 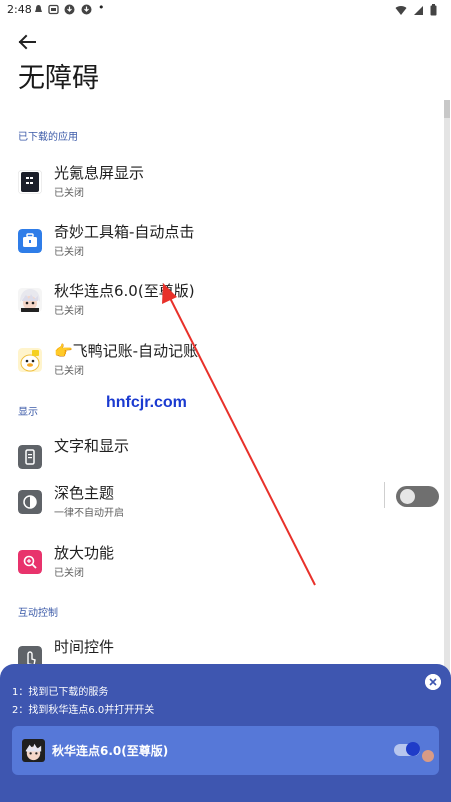 I want to click on watermark-text: hnfcjr.com, so click(x=146, y=402).